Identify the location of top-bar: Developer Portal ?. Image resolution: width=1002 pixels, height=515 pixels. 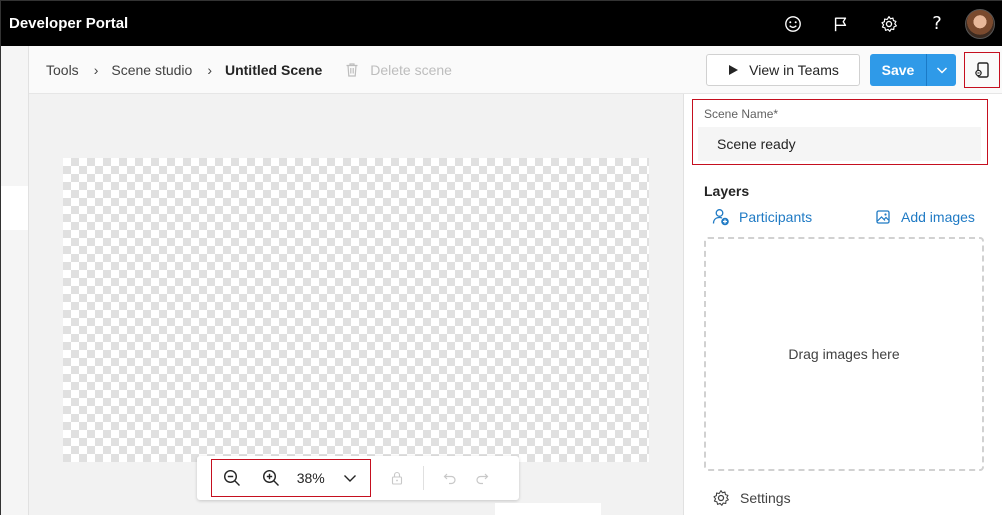
(501, 23).